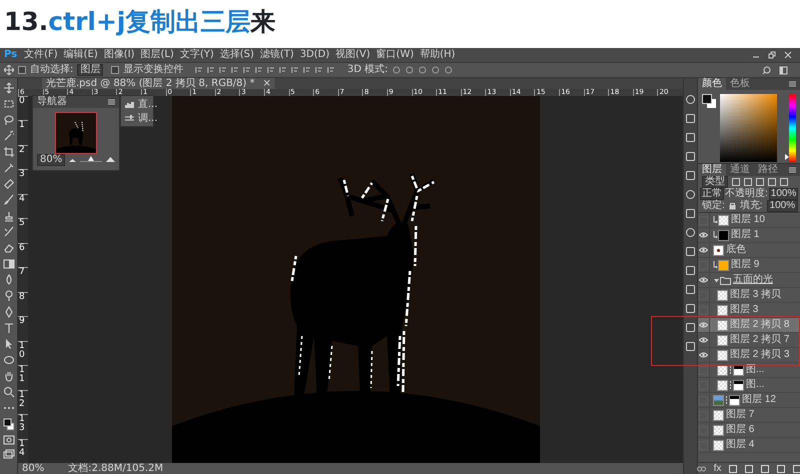  I want to click on hand-icon, so click(8, 376).